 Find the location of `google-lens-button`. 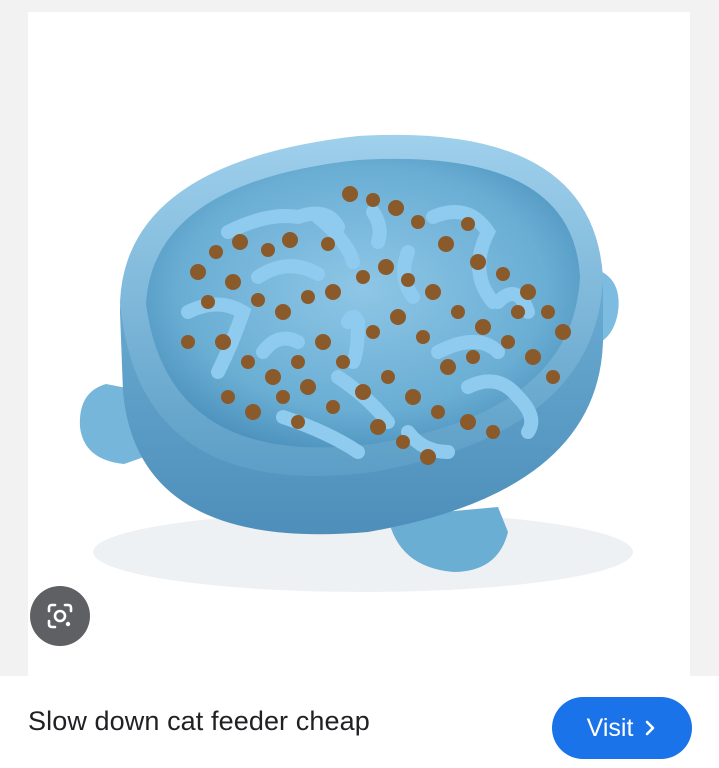

google-lens-button is located at coordinates (60, 616).